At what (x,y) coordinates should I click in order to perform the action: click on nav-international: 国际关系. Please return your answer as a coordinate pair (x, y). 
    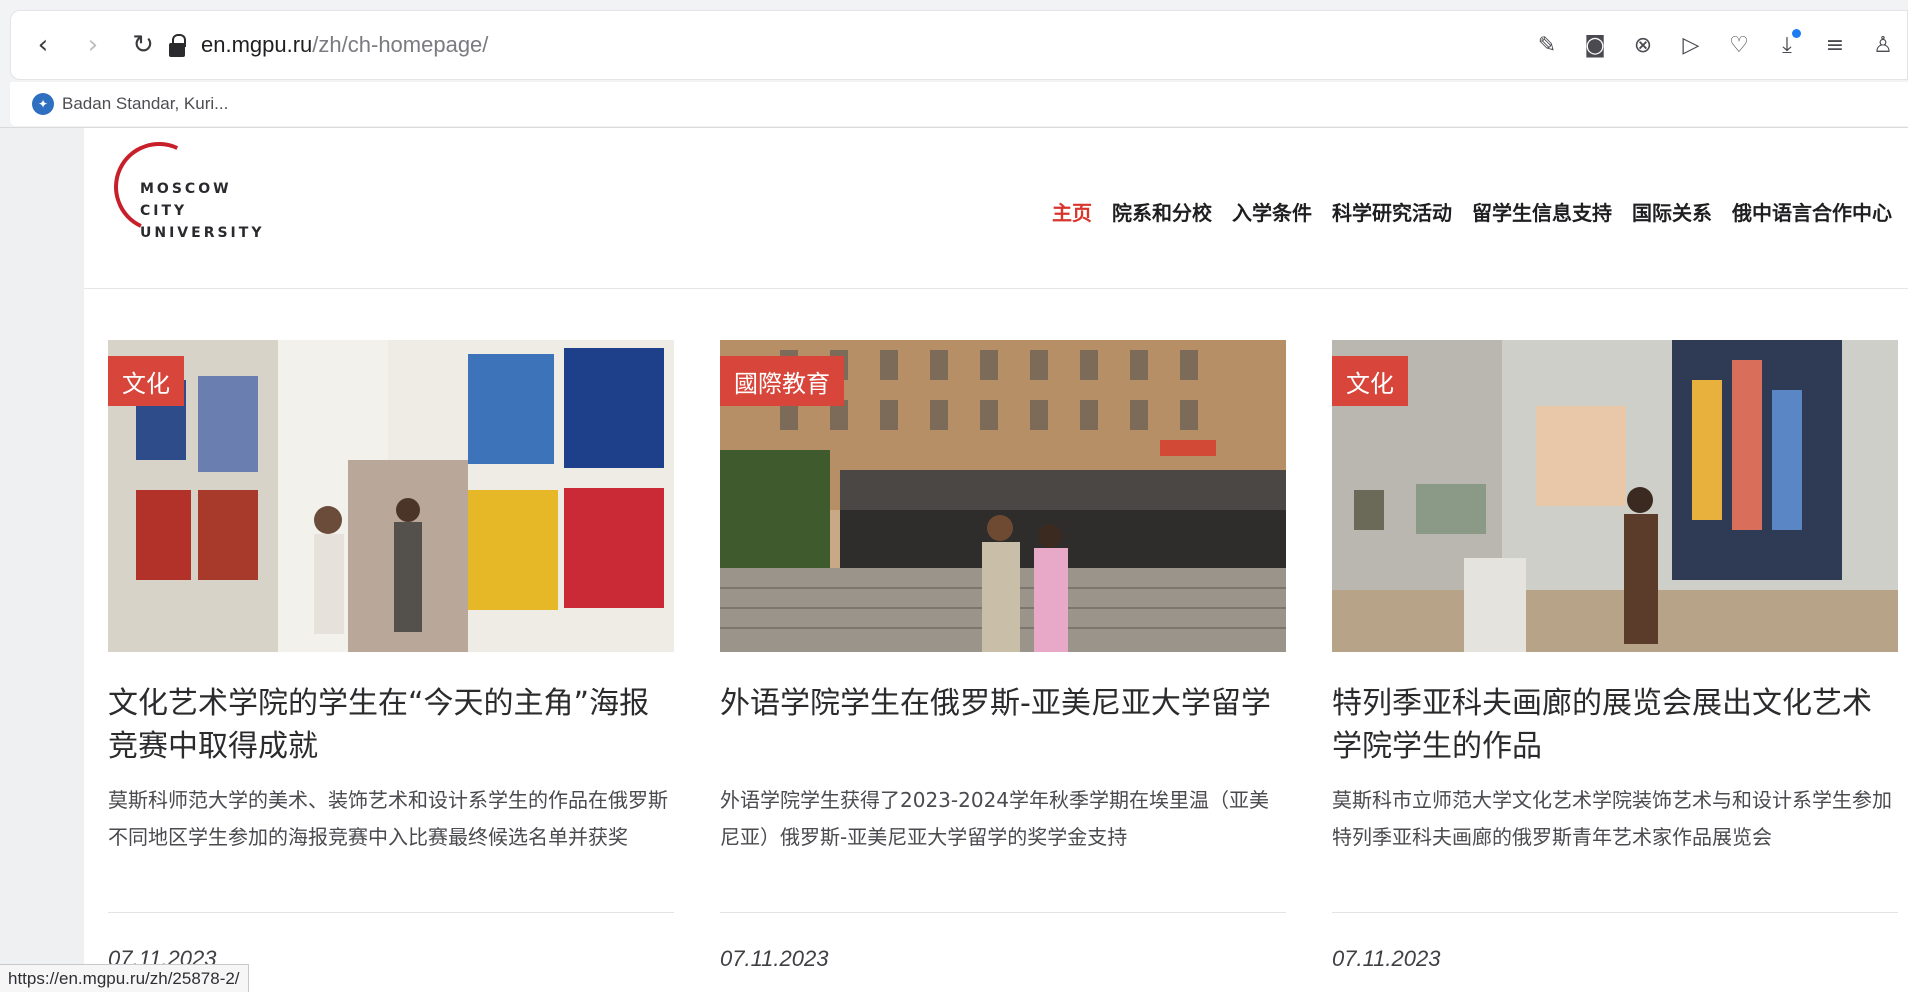
    Looking at the image, I should click on (1672, 211).